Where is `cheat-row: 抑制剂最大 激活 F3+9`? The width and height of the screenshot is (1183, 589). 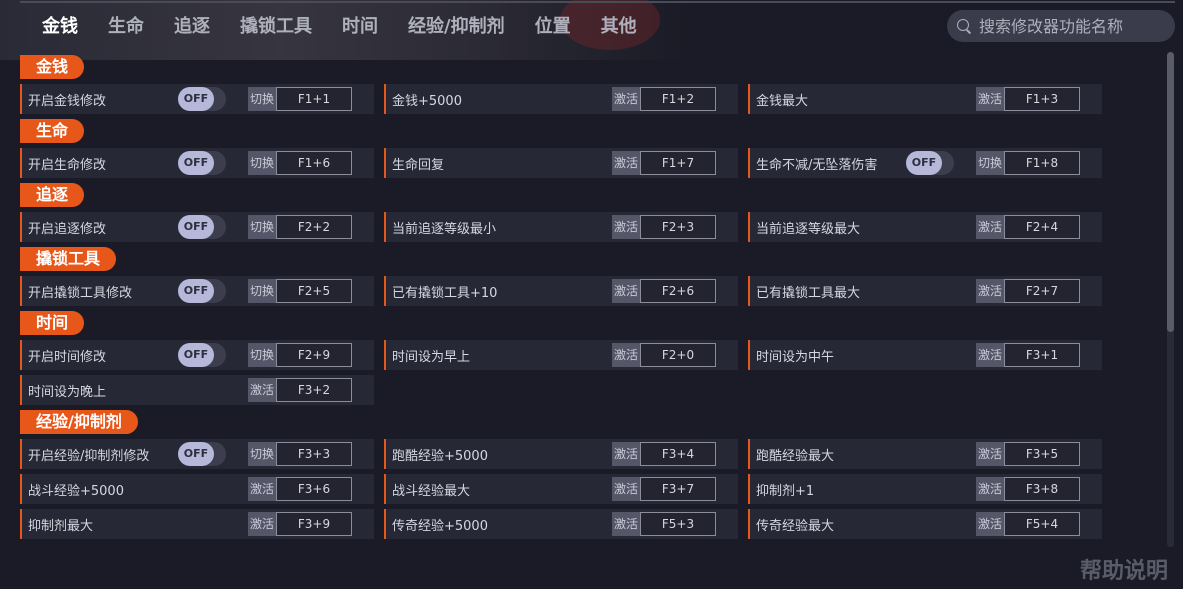 cheat-row: 抑制剂最大 激活 F3+9 is located at coordinates (197, 524).